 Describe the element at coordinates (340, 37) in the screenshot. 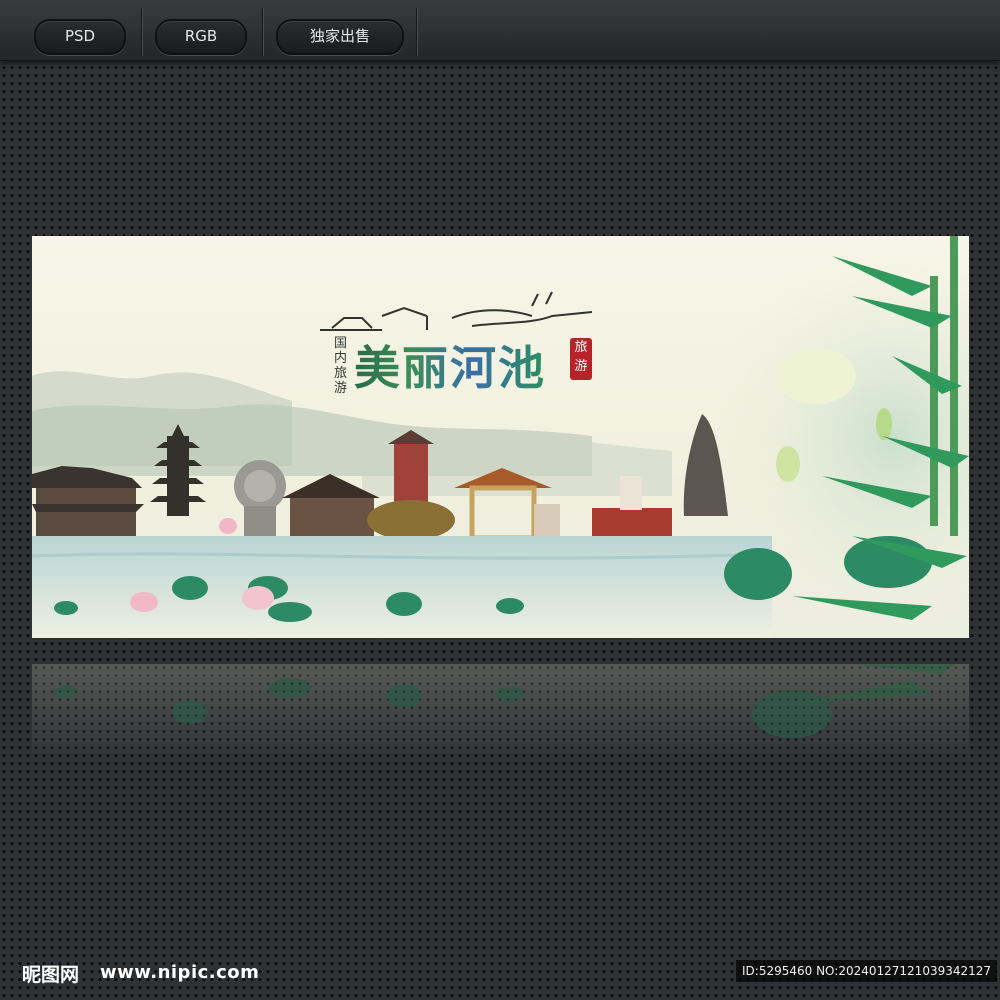

I see `exclusive-sale-button: 独家出售` at that location.